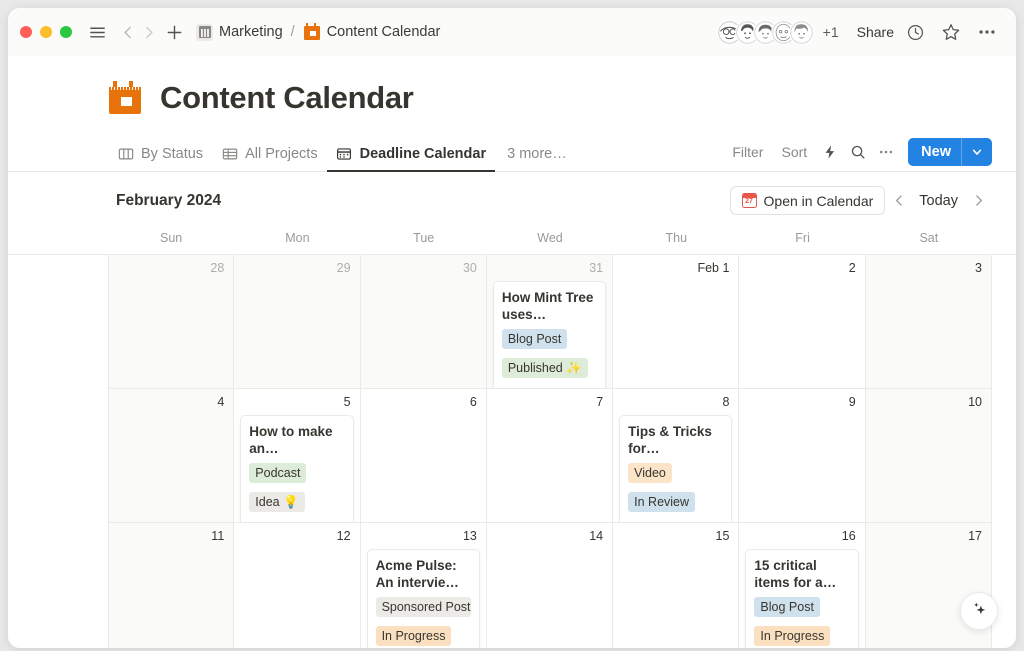  What do you see at coordinates (297, 585) in the screenshot?
I see `calendar-day-cell: 12` at bounding box center [297, 585].